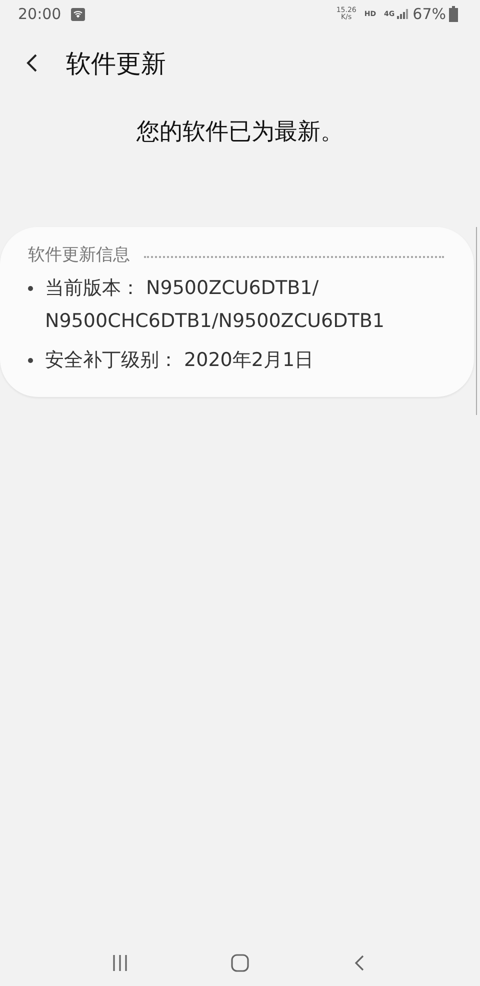 The height and width of the screenshot is (986, 480). What do you see at coordinates (240, 963) in the screenshot?
I see `home-icon` at bounding box center [240, 963].